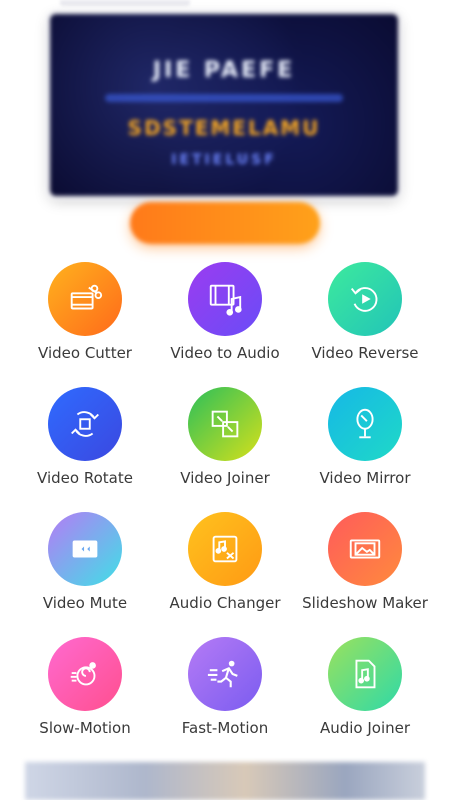 The width and height of the screenshot is (450, 800). I want to click on tool-fast-motion: Fast-Motion, so click(225, 692).